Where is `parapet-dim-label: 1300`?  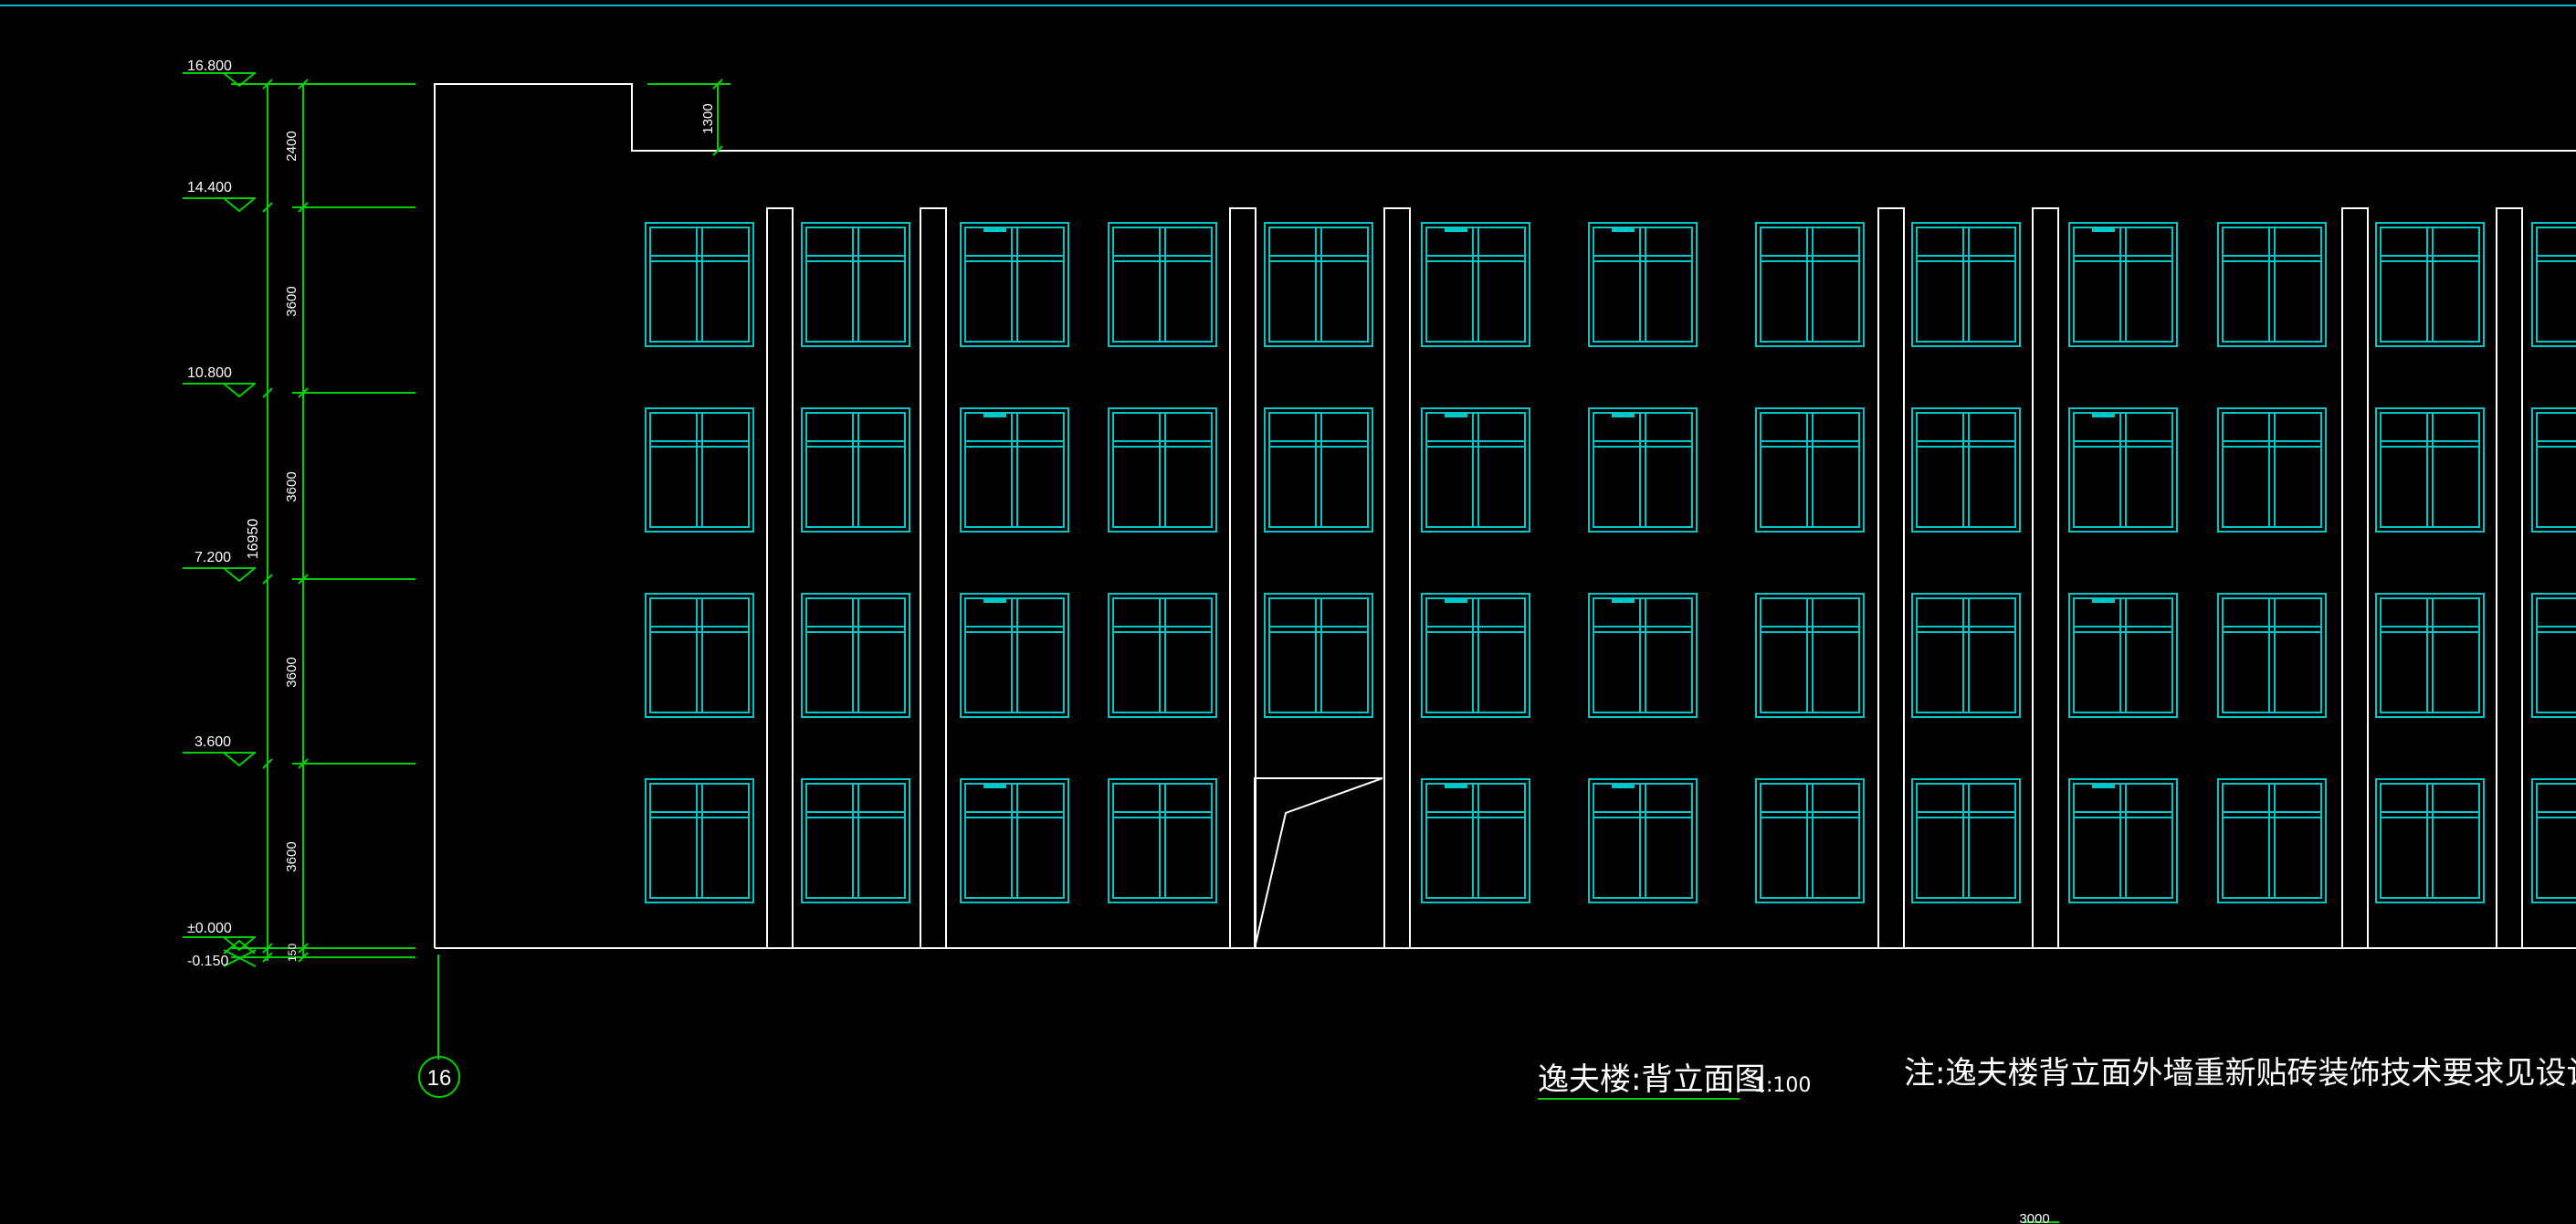
parapet-dim-label: 1300 is located at coordinates (708, 118).